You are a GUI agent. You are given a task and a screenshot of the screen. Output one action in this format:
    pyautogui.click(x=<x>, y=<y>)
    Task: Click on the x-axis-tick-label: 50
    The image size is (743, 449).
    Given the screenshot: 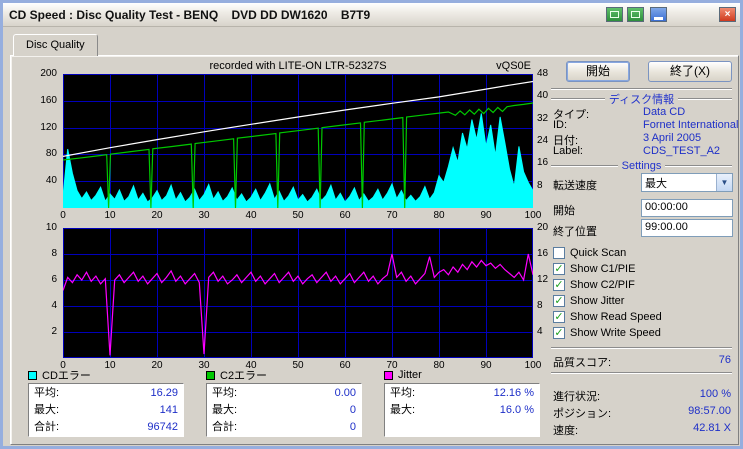 What is the action you would take?
    pyautogui.click(x=298, y=215)
    